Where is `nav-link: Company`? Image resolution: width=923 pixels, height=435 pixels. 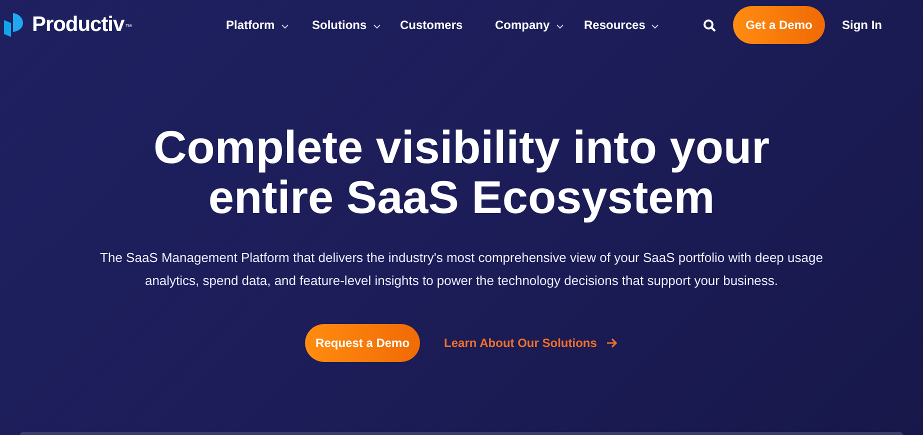
nav-link: Company is located at coordinates (539, 25).